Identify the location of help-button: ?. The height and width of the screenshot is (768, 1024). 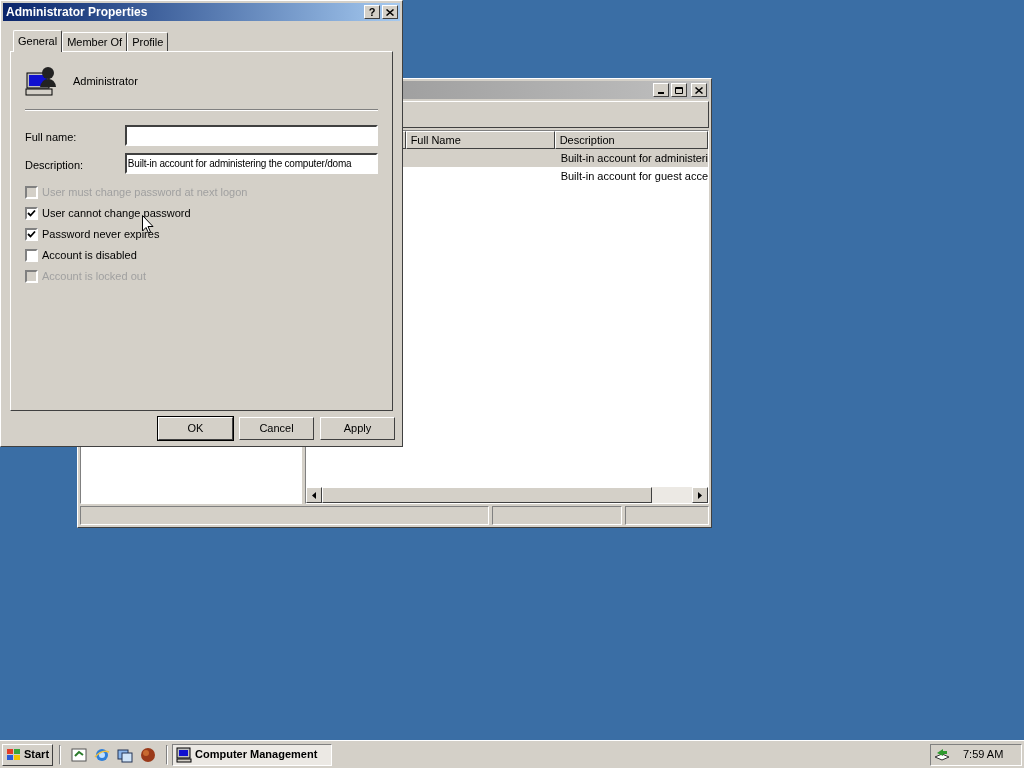
(372, 12).